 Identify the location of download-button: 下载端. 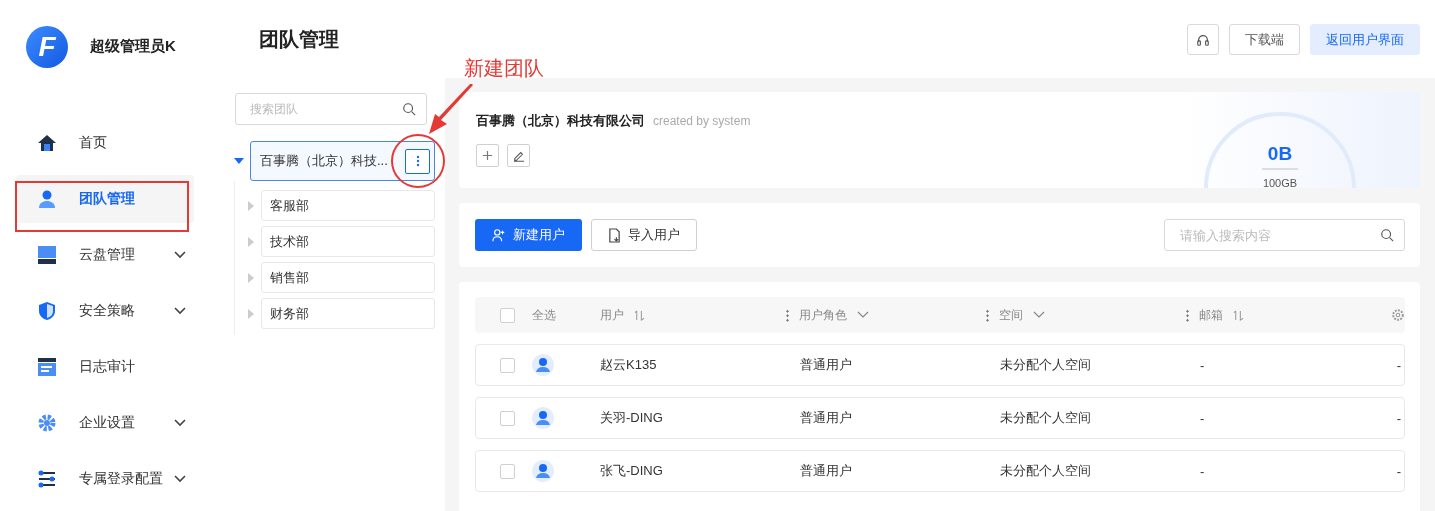
(1264, 39).